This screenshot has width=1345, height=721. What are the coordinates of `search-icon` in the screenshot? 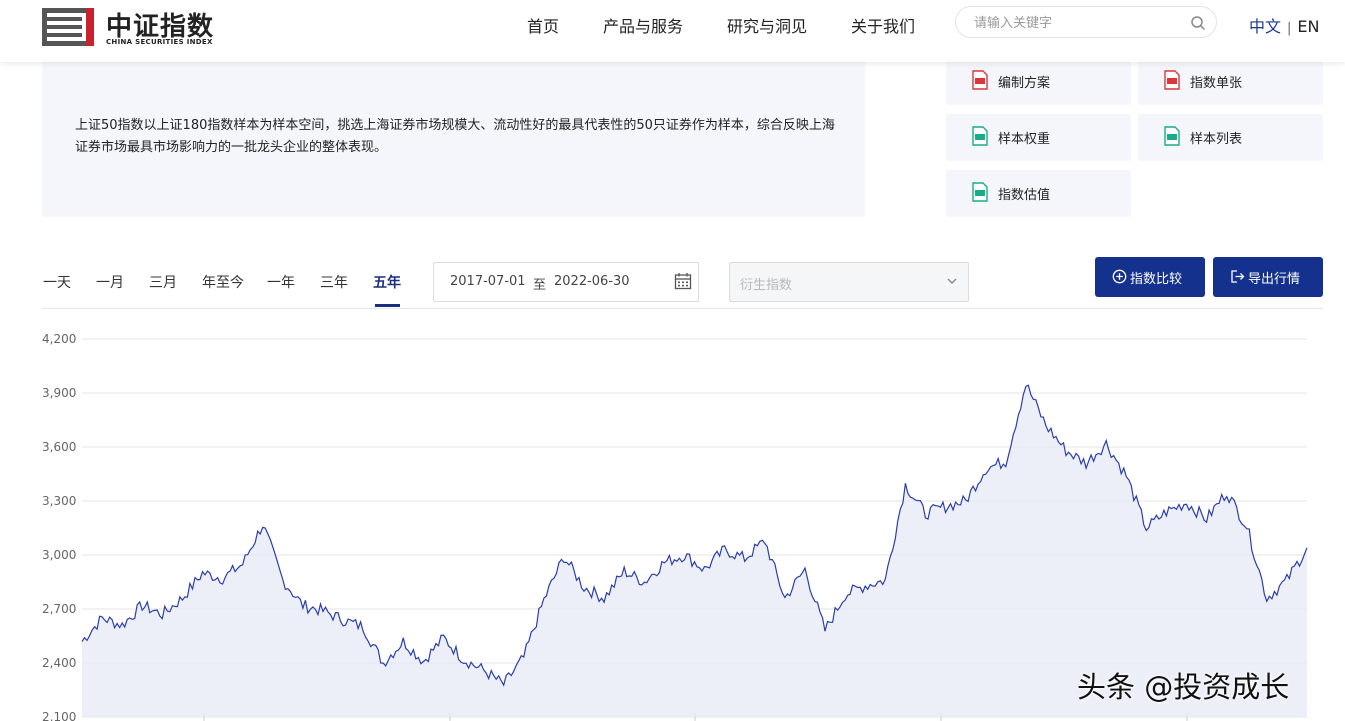 It's located at (1198, 23).